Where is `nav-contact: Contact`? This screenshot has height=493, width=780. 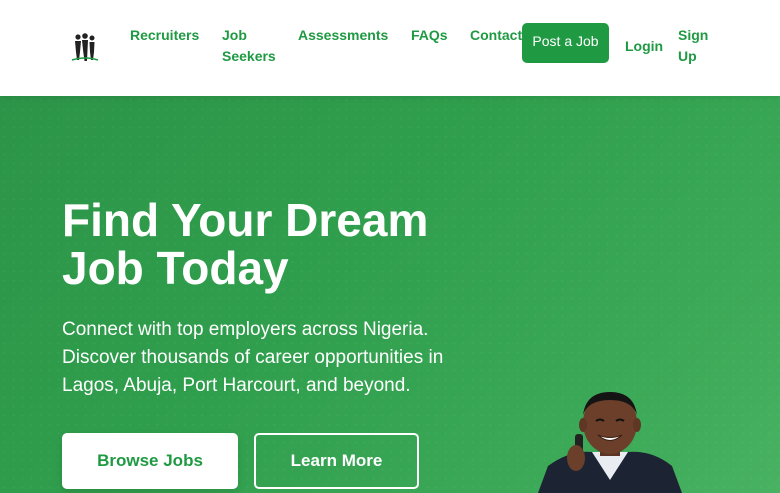 nav-contact: Contact is located at coordinates (496, 35).